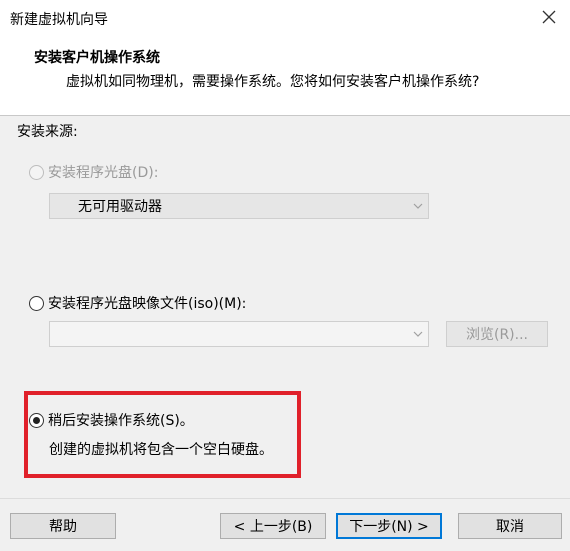 This screenshot has width=570, height=551. I want to click on radio-installer-disc: 安装程序光盘(D):, so click(93, 172).